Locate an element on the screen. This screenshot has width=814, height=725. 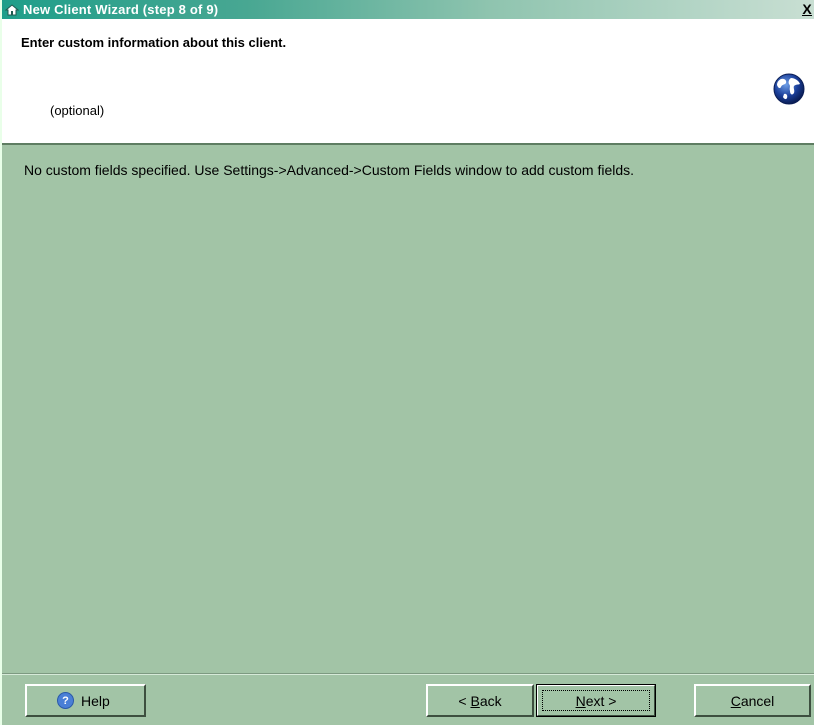
step-subtitle: (optional) is located at coordinates (77, 110).